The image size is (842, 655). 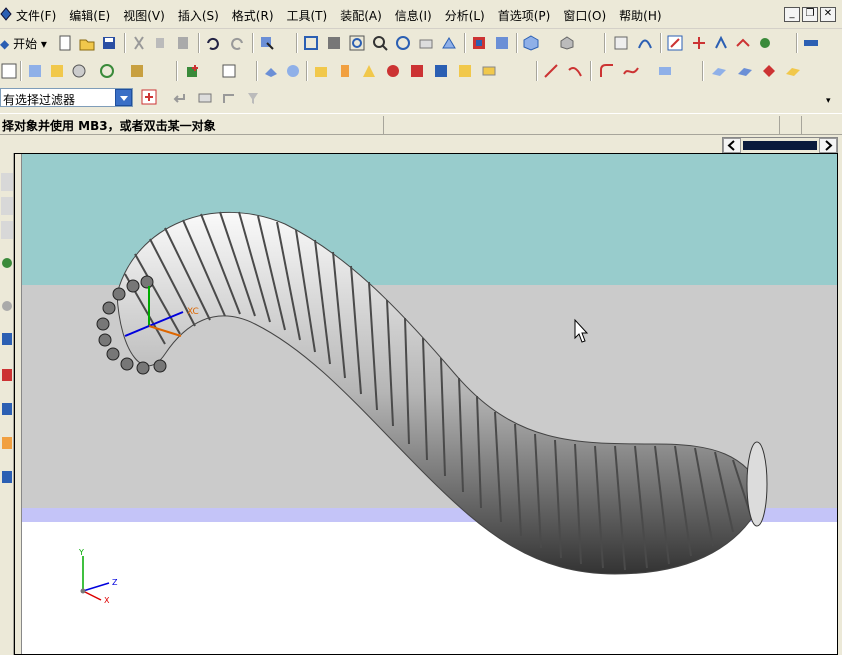 I want to click on cut-icon, so click(x=139, y=43).